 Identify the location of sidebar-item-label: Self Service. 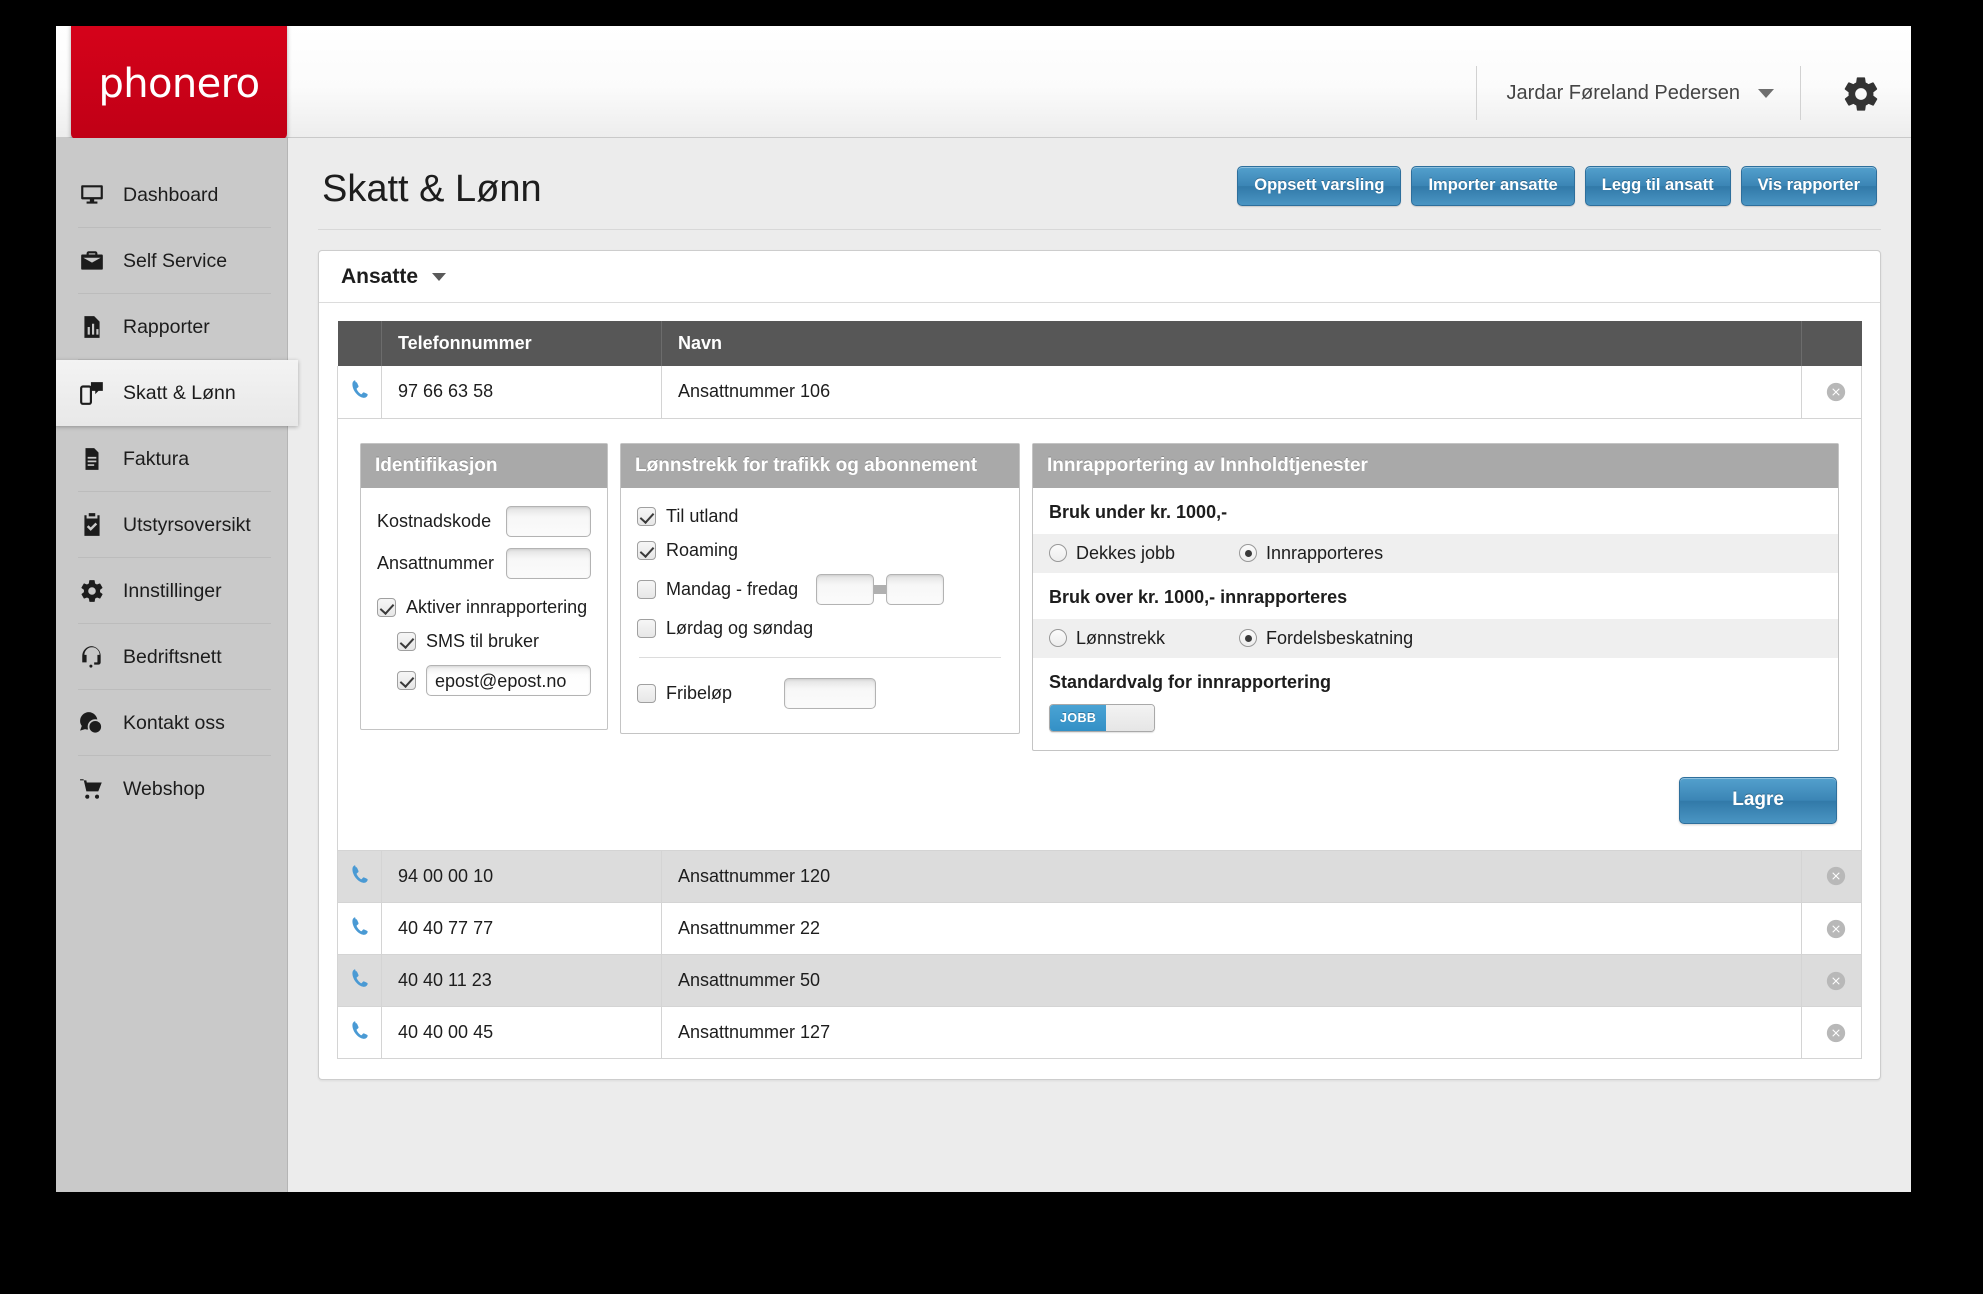
(175, 260).